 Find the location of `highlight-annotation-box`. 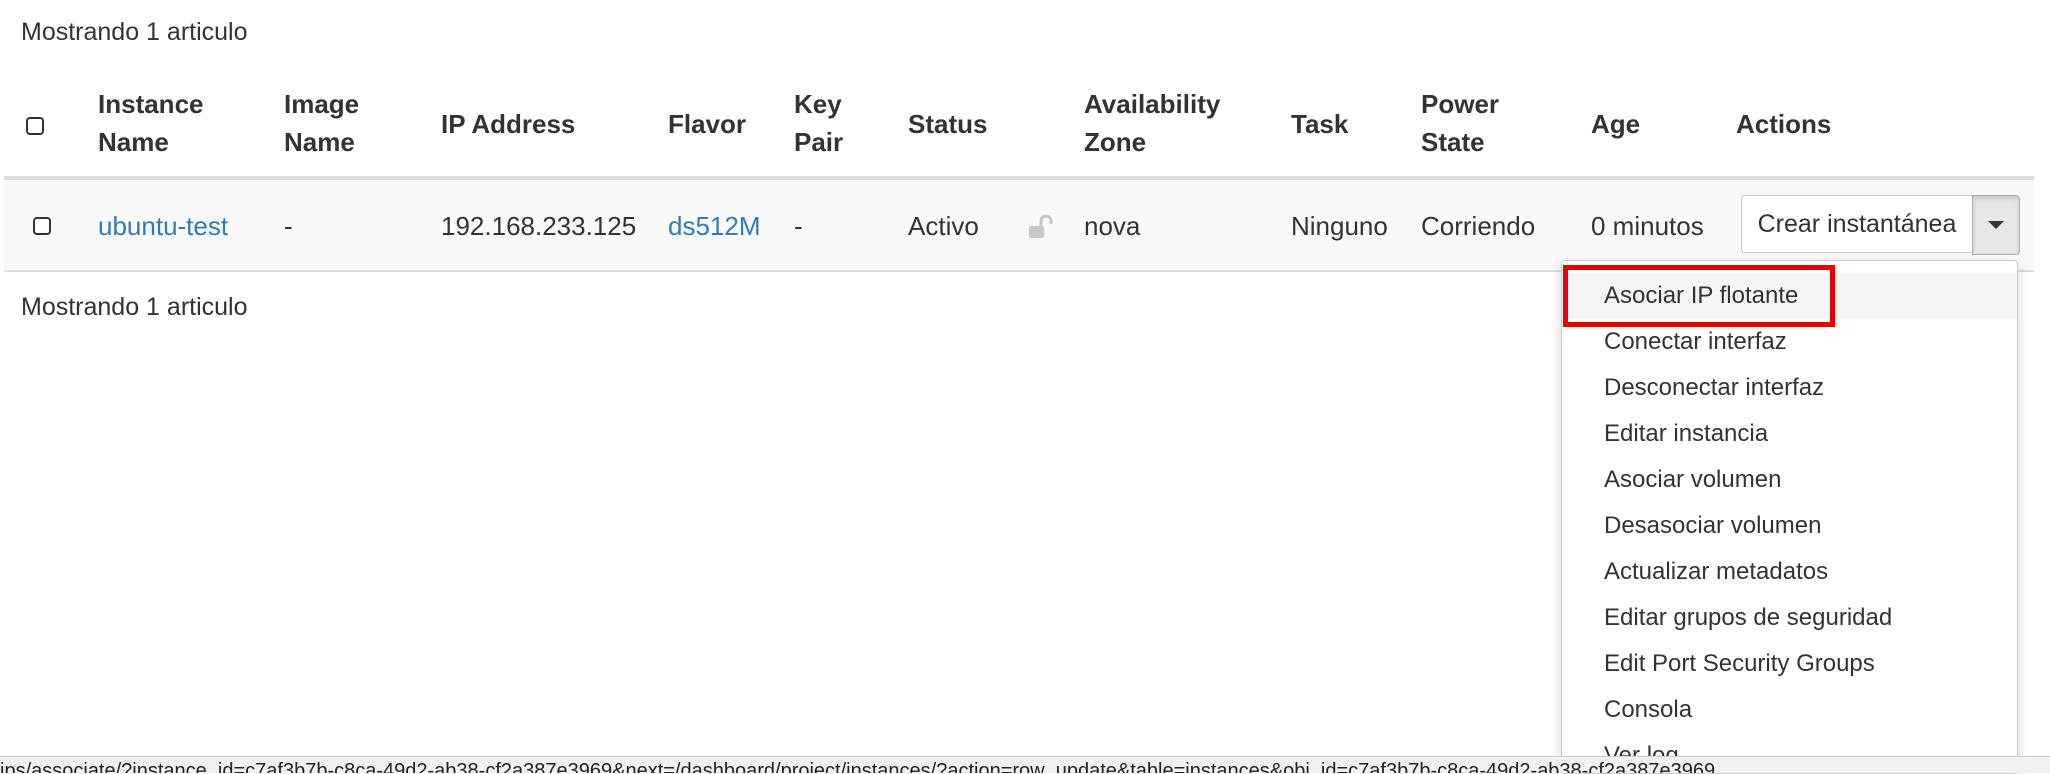

highlight-annotation-box is located at coordinates (1699, 296).